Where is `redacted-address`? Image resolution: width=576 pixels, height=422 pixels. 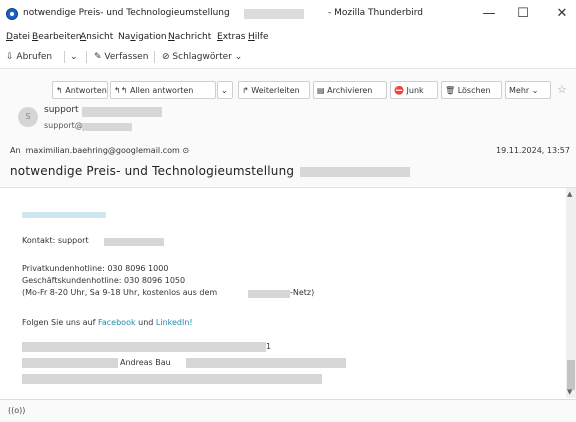
redacted-address is located at coordinates (107, 127).